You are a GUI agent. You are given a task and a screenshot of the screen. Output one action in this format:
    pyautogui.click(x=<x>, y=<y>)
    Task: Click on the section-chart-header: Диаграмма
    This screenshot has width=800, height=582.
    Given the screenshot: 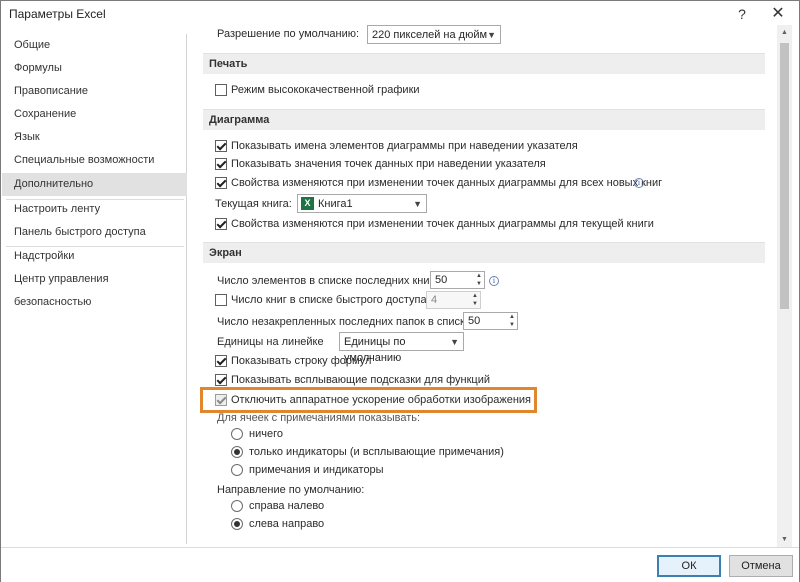 What is the action you would take?
    pyautogui.click(x=484, y=119)
    